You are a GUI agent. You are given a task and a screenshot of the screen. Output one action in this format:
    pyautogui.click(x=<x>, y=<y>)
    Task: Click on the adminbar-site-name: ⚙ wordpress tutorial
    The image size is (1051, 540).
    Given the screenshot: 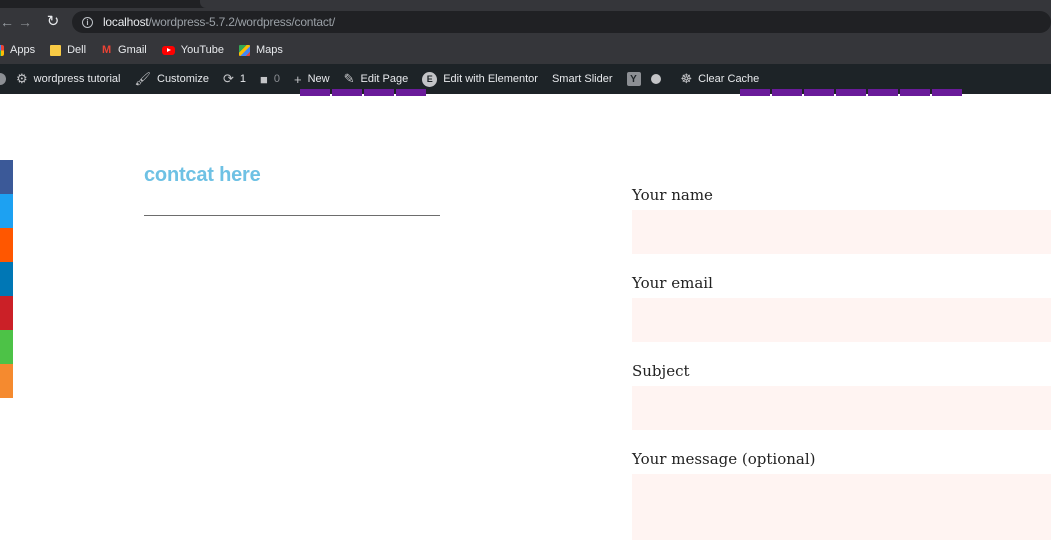 What is the action you would take?
    pyautogui.click(x=68, y=79)
    